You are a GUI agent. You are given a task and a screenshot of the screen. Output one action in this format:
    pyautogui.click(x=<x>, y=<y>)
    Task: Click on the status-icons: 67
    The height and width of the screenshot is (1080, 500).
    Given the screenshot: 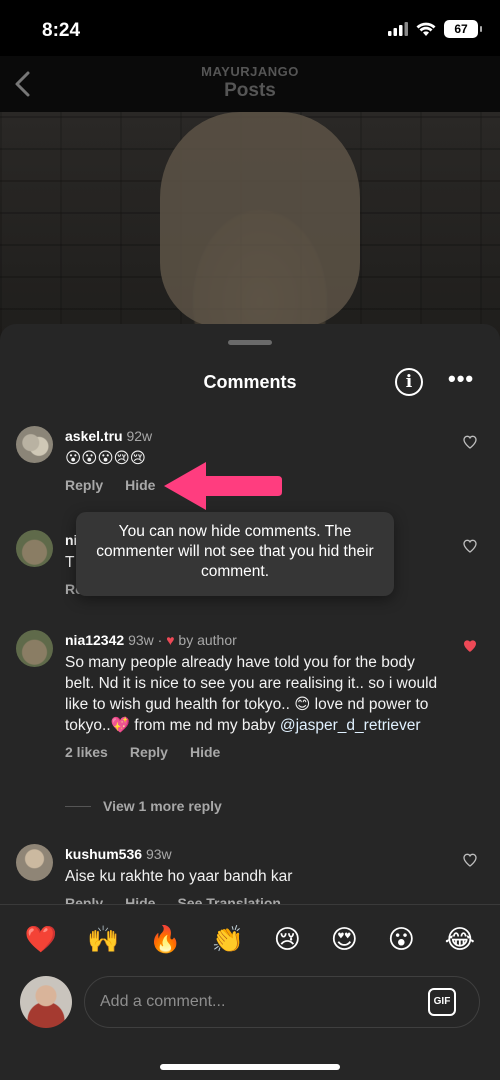 What is the action you would take?
    pyautogui.click(x=435, y=29)
    